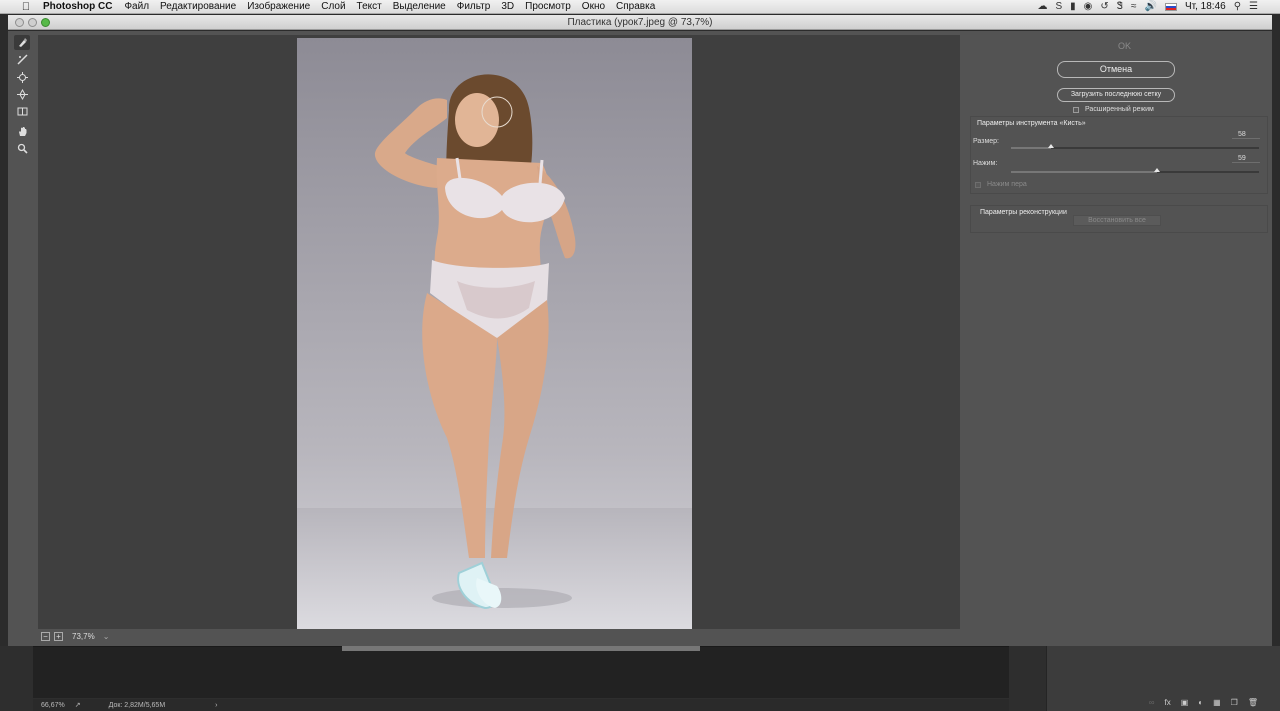 The image size is (1280, 711). What do you see at coordinates (1158, 6) in the screenshot?
I see `menu-extras: ☁ S ▮ ◉ ↺ Ꮥ ≈ 🔊 Чт, 18:46 ⚲ ☰` at bounding box center [1158, 6].